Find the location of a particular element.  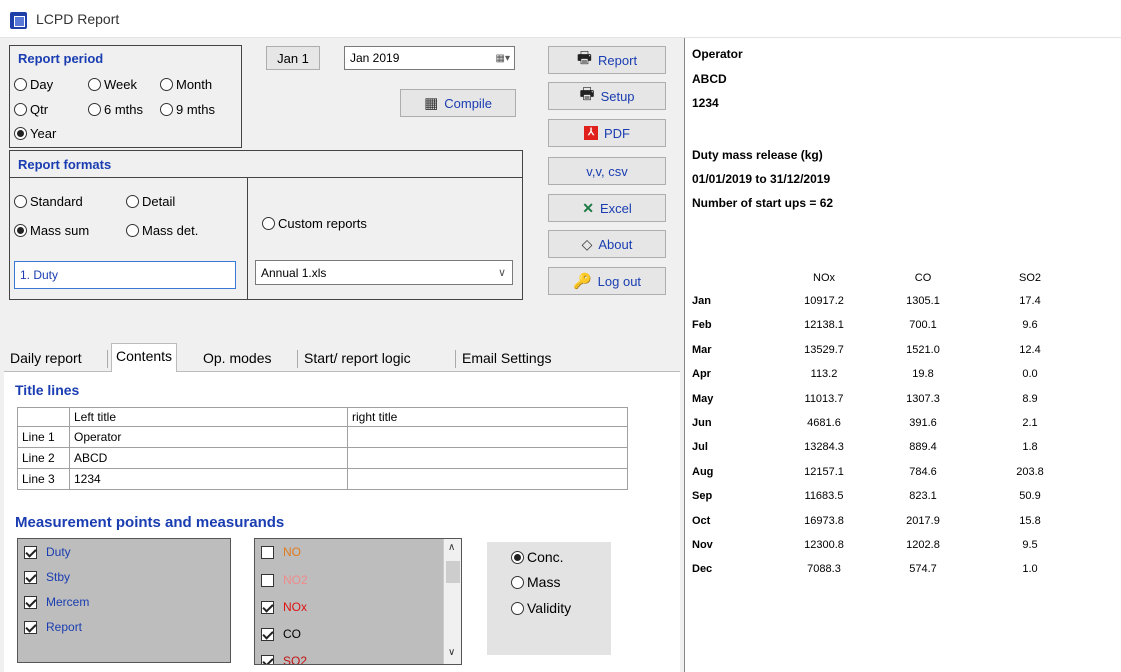

scrollbar: ∧ ∨ is located at coordinates (452, 601).